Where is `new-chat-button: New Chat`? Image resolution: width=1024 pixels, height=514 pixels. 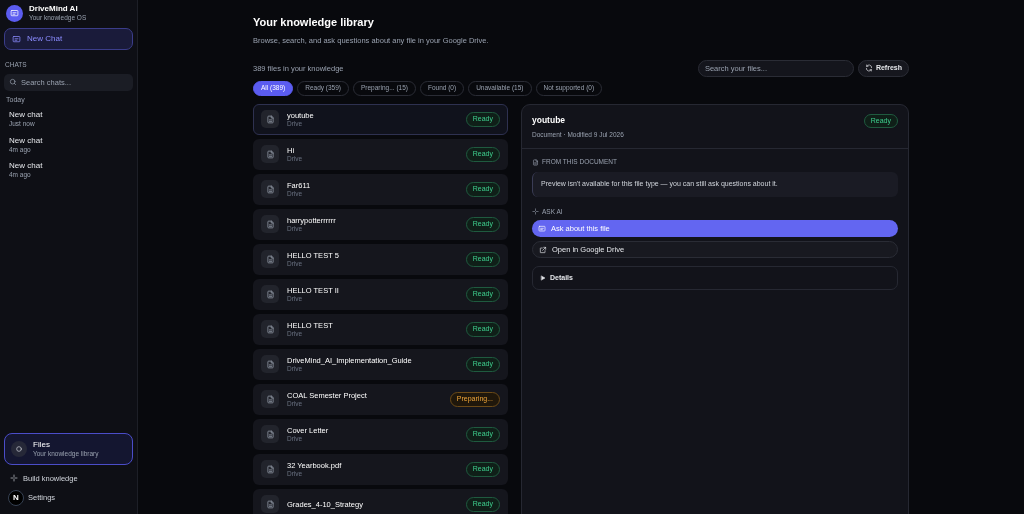 new-chat-button: New Chat is located at coordinates (68, 39).